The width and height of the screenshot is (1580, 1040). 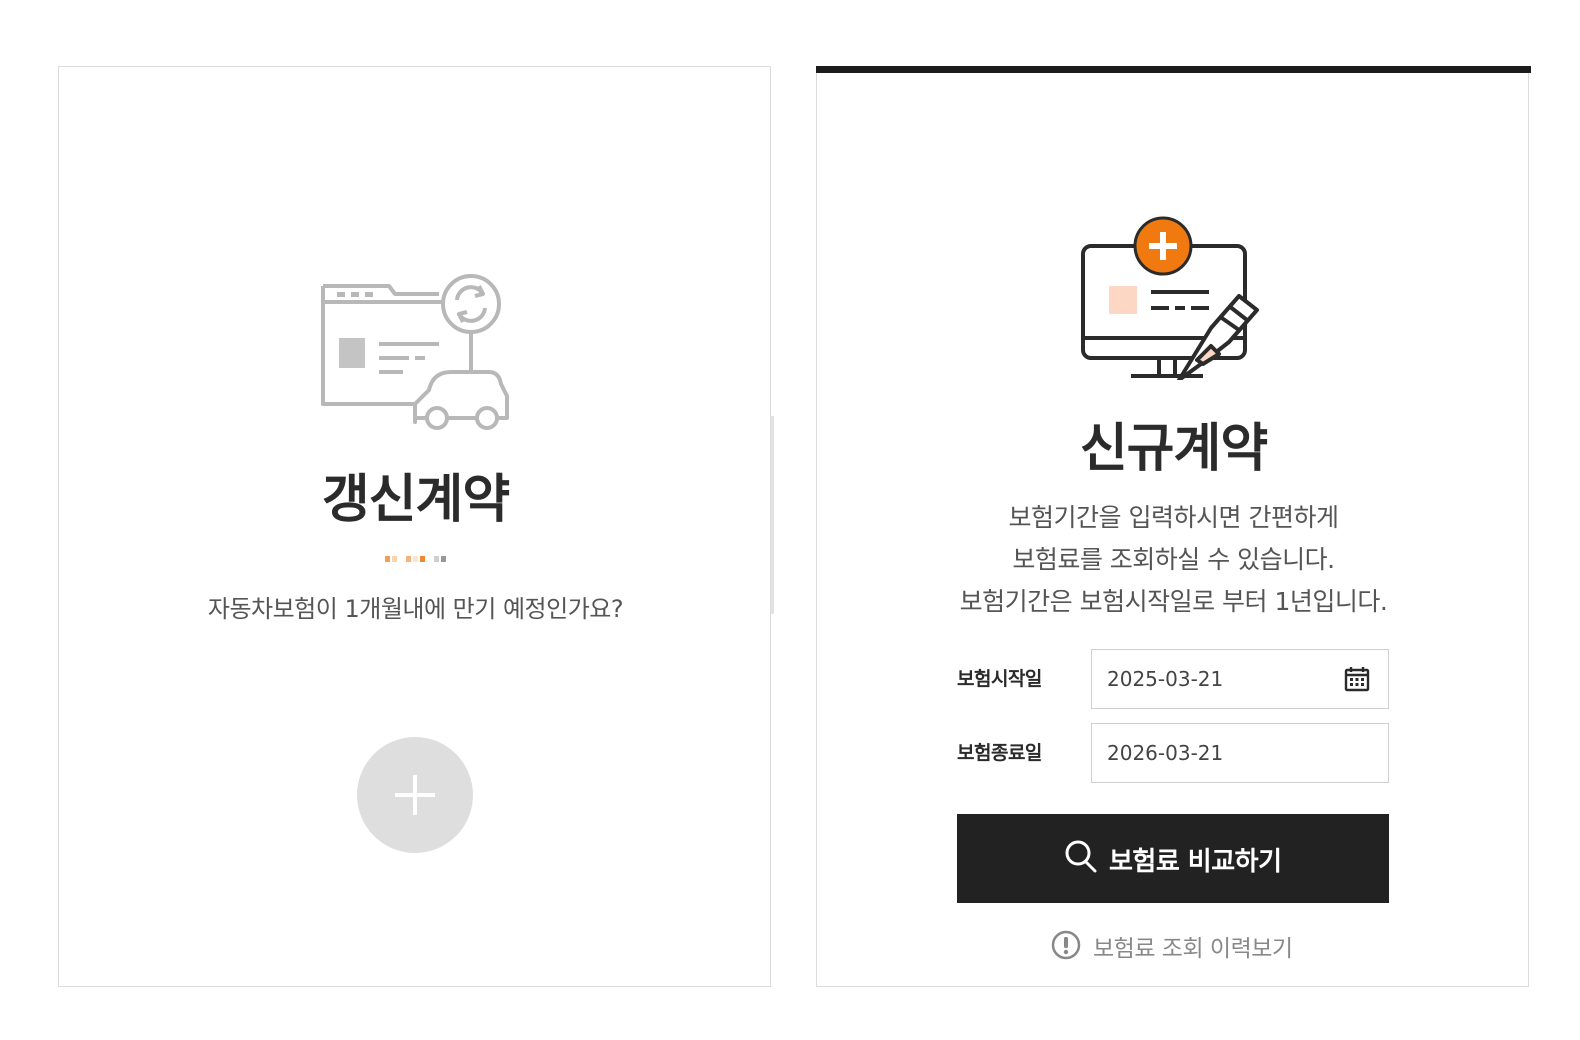 What do you see at coordinates (999, 679) in the screenshot?
I see `start-date-label: 보험시작일` at bounding box center [999, 679].